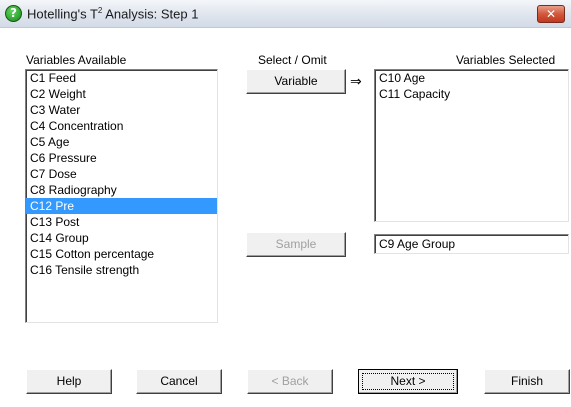  What do you see at coordinates (121, 142) in the screenshot?
I see `list-item: C5 Age` at bounding box center [121, 142].